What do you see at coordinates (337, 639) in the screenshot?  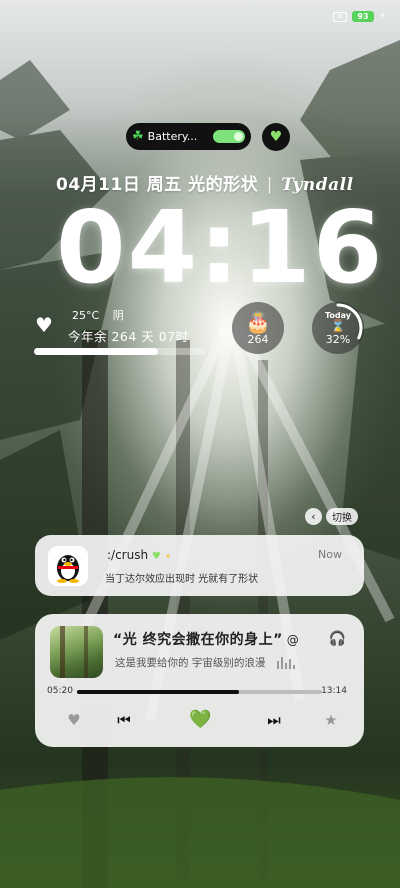 I see `headphone-icon: 🎧` at bounding box center [337, 639].